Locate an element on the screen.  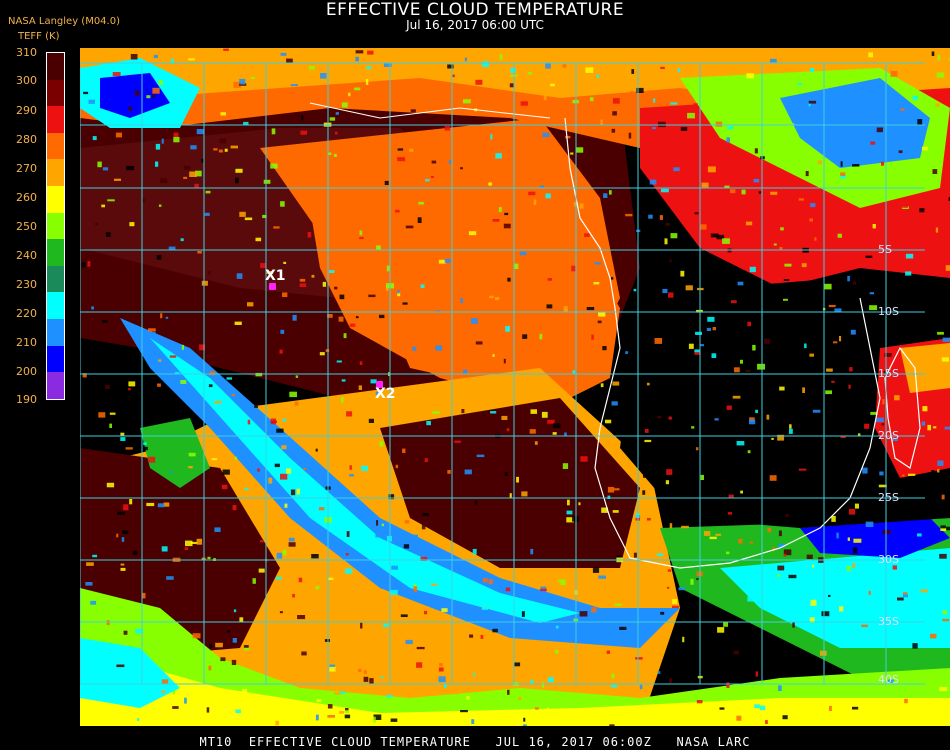
latitude-label: 10S is located at coordinates (888, 311).